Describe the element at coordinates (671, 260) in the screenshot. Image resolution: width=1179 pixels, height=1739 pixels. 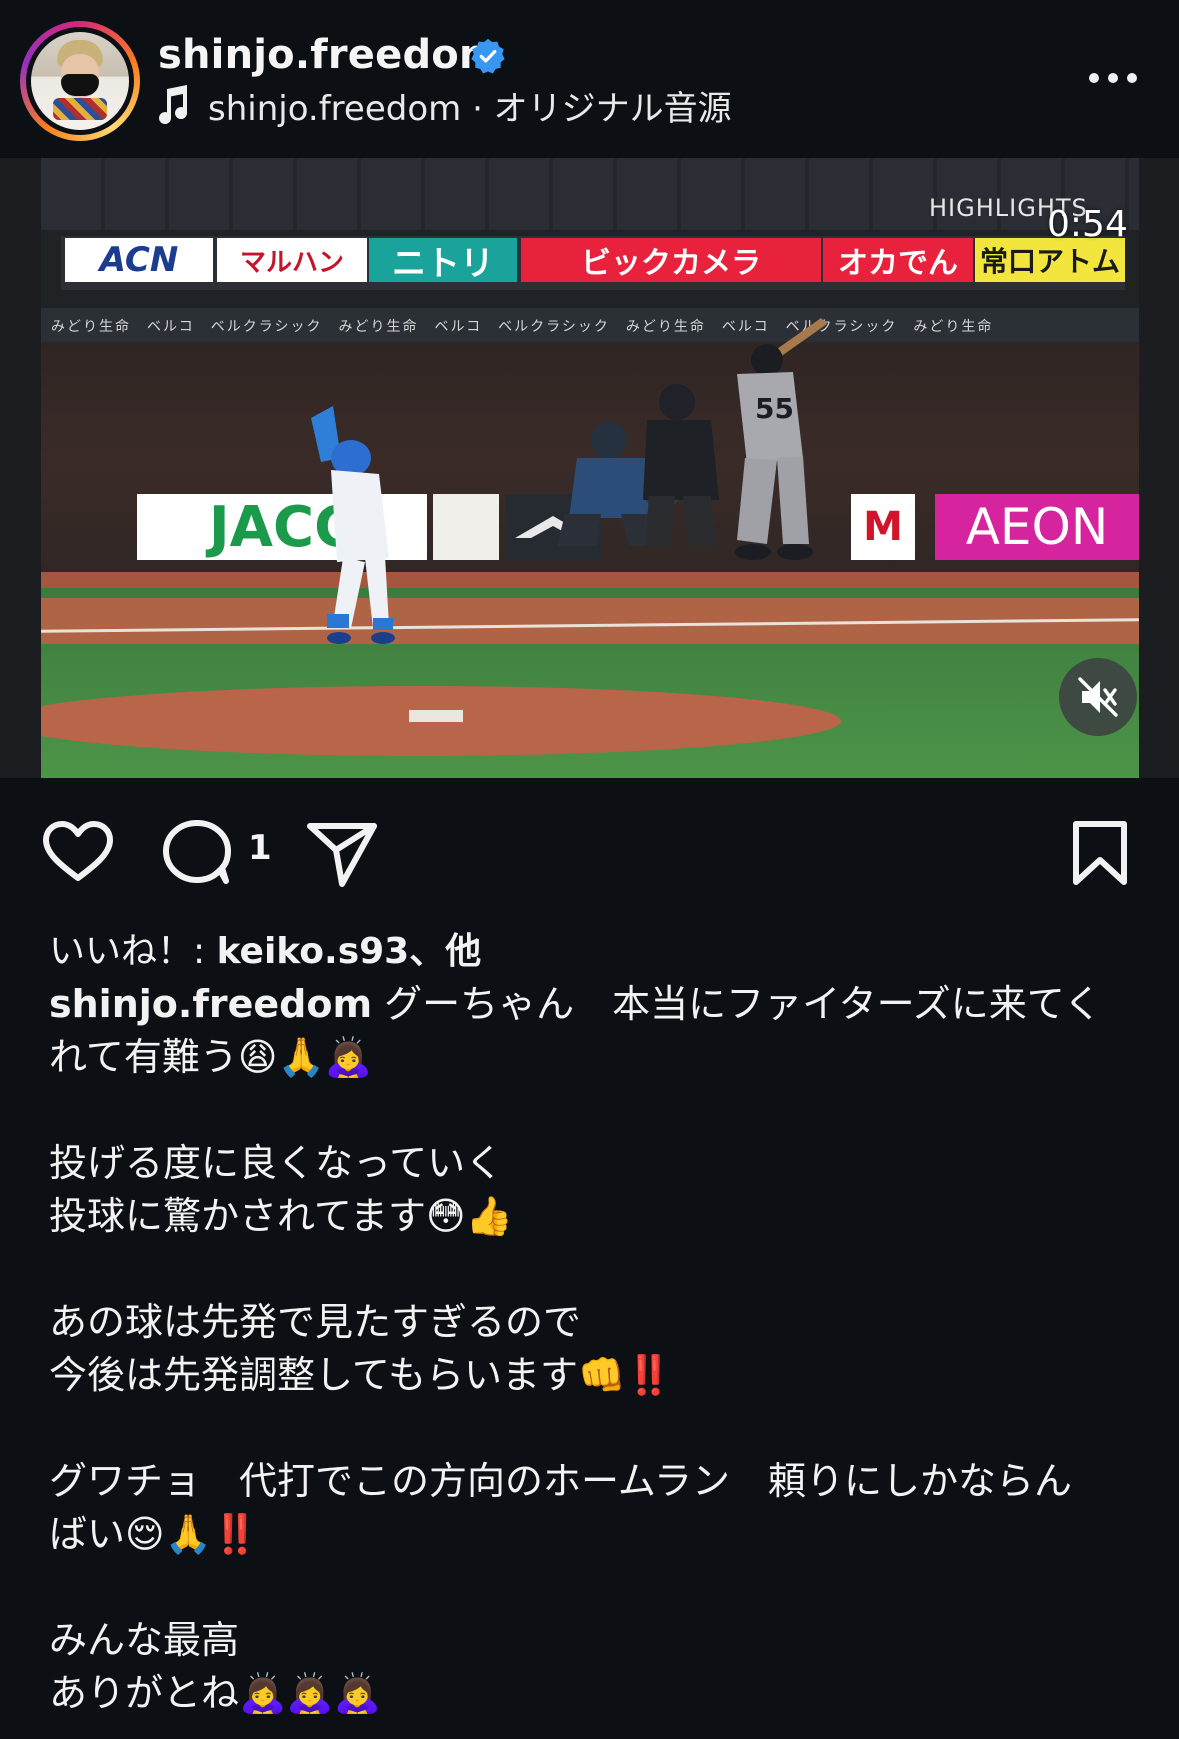
I see `ad-biccamera: ビックカメラ` at that location.